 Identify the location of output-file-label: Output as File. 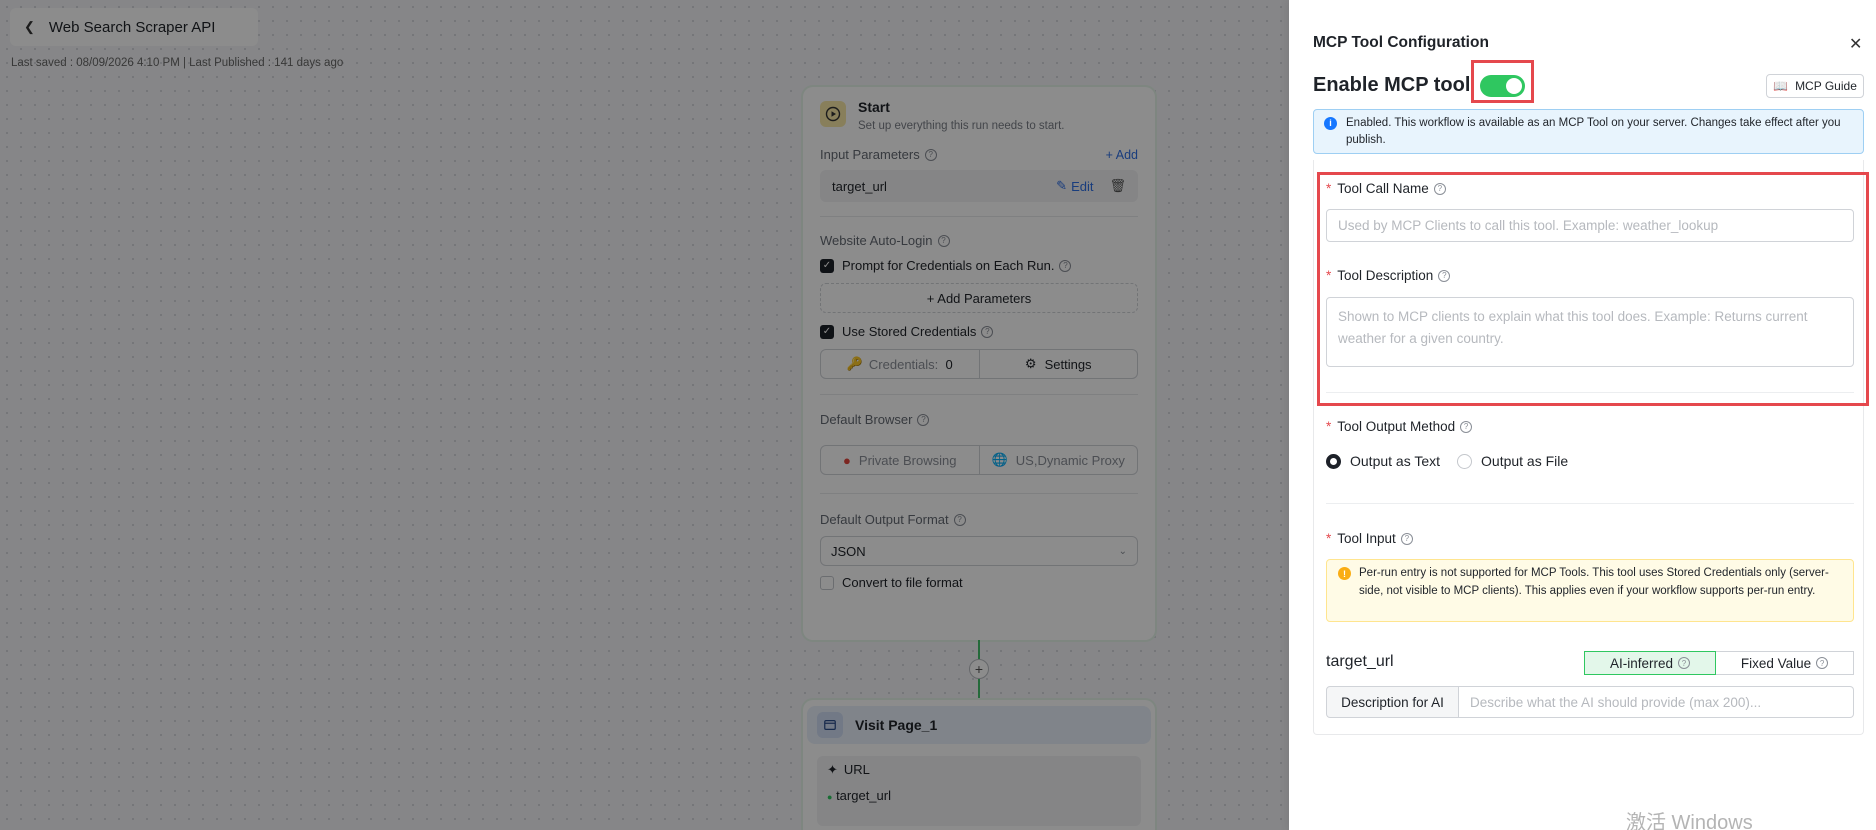
(1524, 461).